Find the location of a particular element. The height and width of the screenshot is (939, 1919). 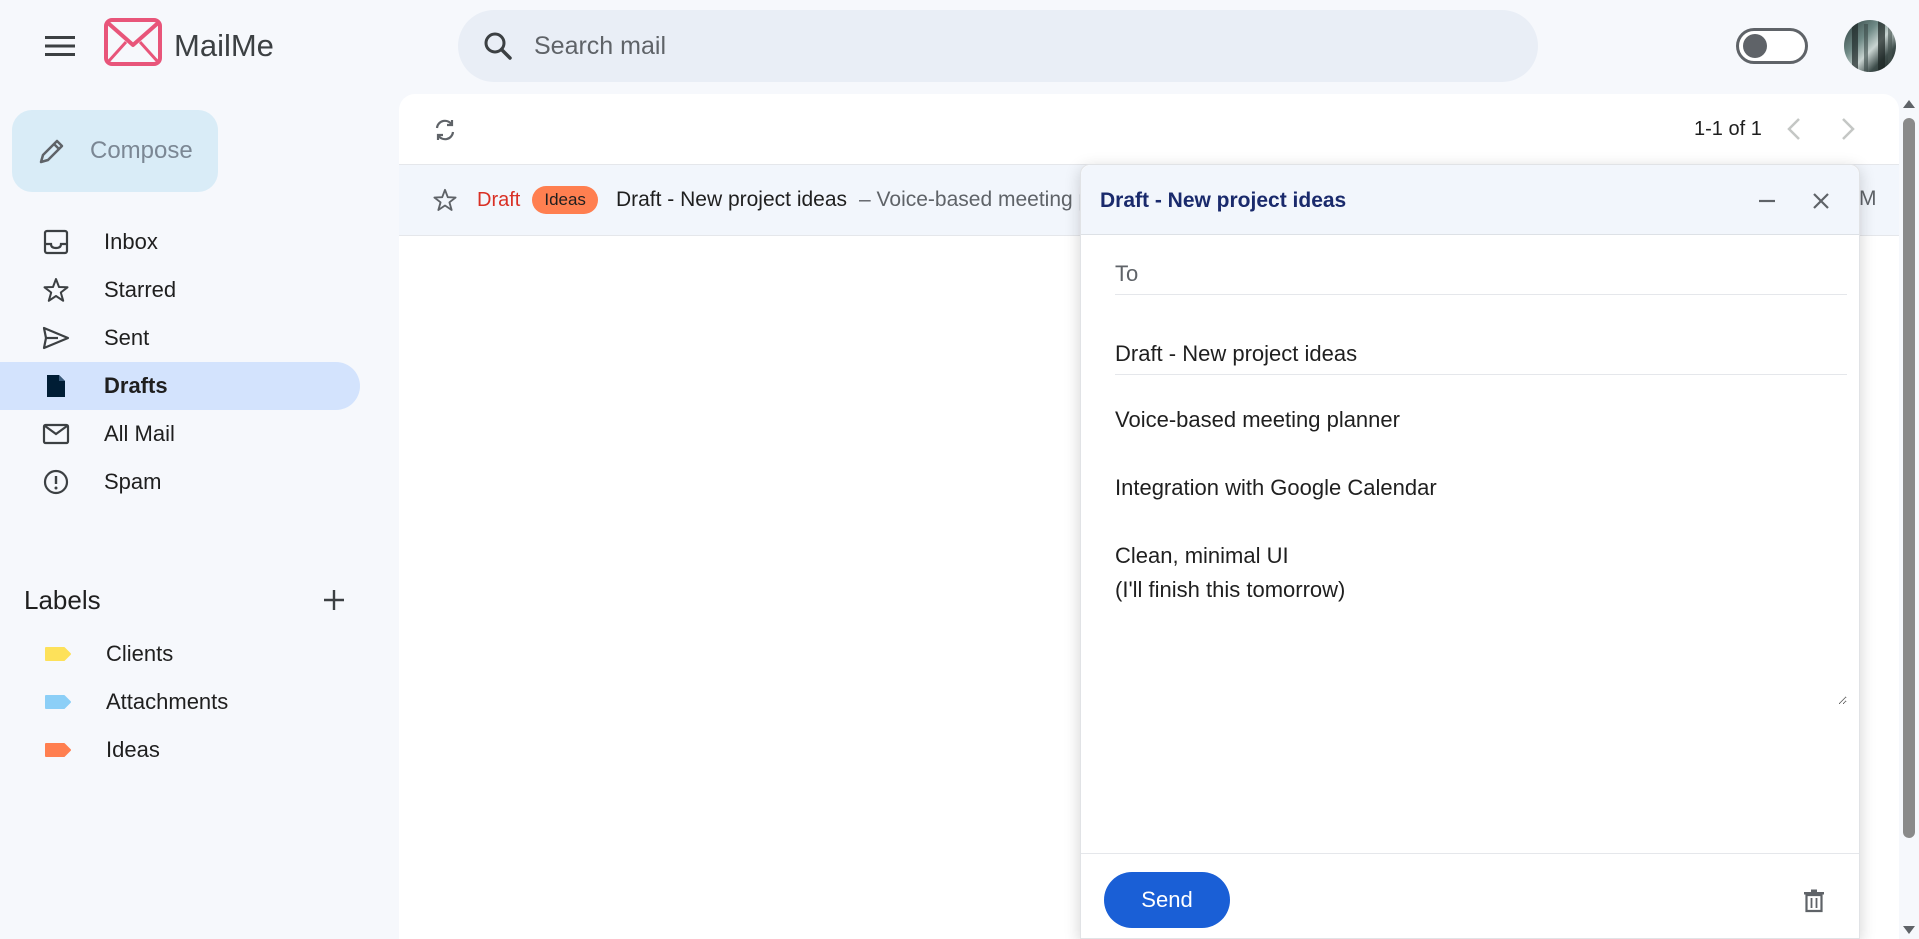

next-page-button is located at coordinates (1848, 129).